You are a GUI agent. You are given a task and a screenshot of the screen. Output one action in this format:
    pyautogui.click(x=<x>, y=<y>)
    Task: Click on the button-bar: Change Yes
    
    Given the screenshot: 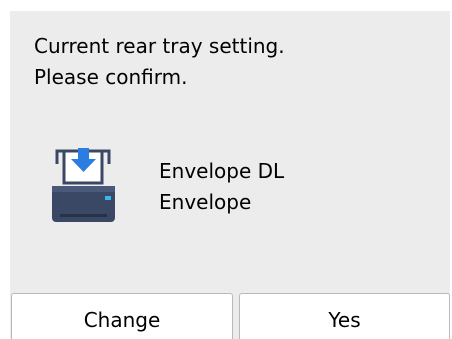 What is the action you would take?
    pyautogui.click(x=230, y=316)
    